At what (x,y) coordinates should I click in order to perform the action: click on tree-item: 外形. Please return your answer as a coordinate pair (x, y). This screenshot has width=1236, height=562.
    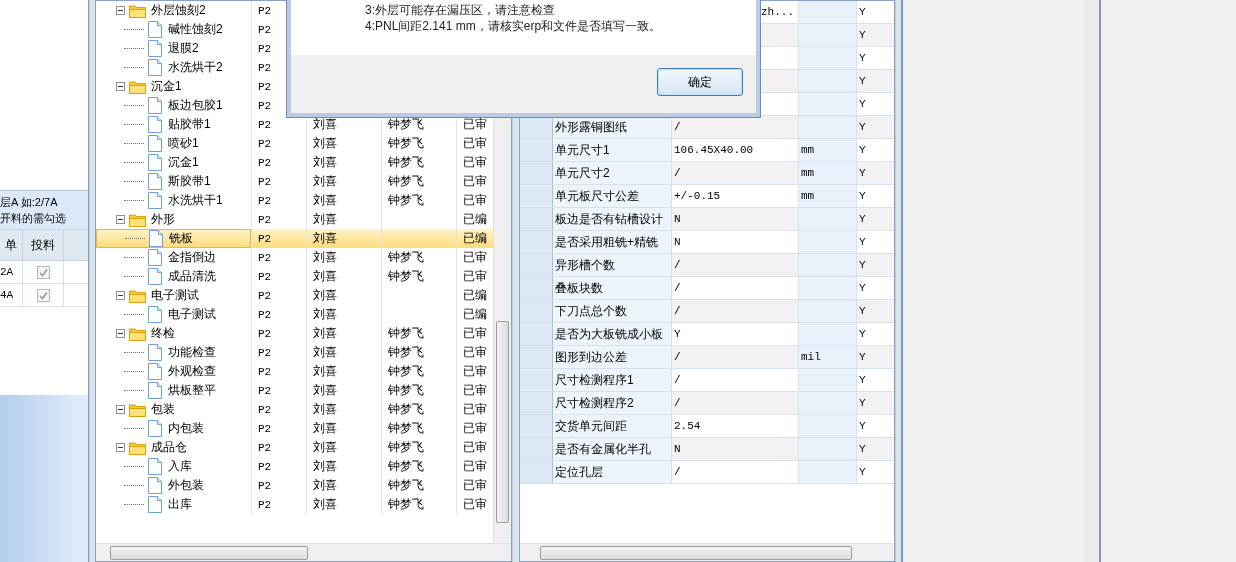
    Looking at the image, I should click on (163, 219).